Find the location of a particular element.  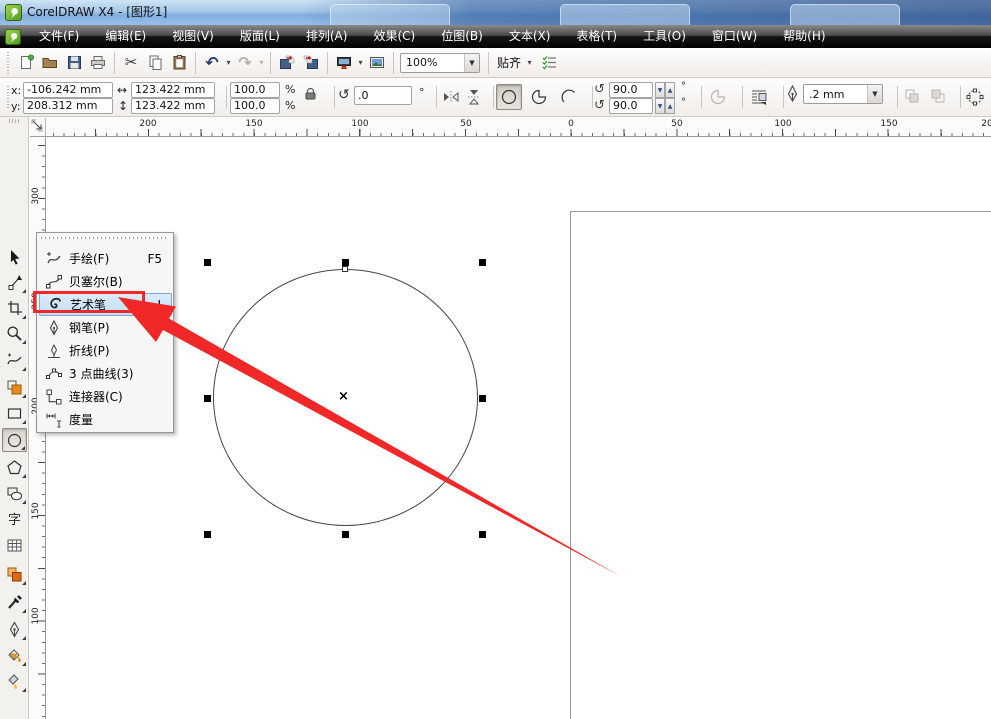

export-button is located at coordinates (311, 63).